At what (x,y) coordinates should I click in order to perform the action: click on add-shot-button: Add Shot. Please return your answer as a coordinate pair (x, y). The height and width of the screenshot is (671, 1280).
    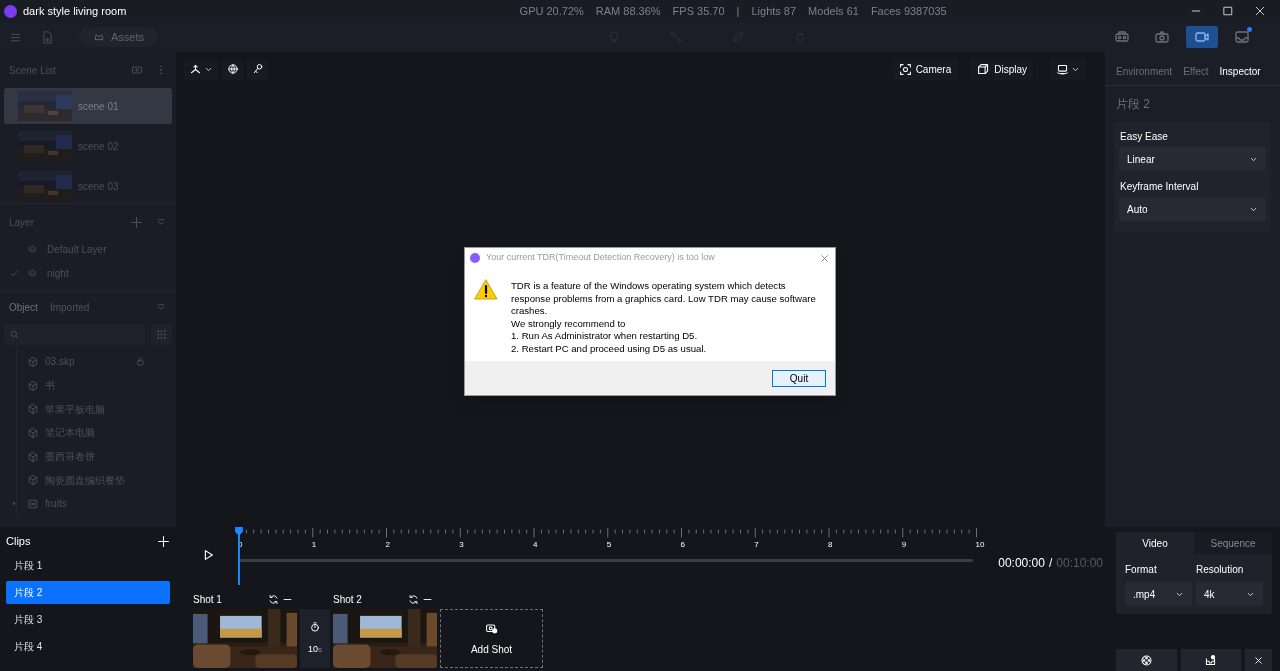
    Looking at the image, I should click on (491, 638).